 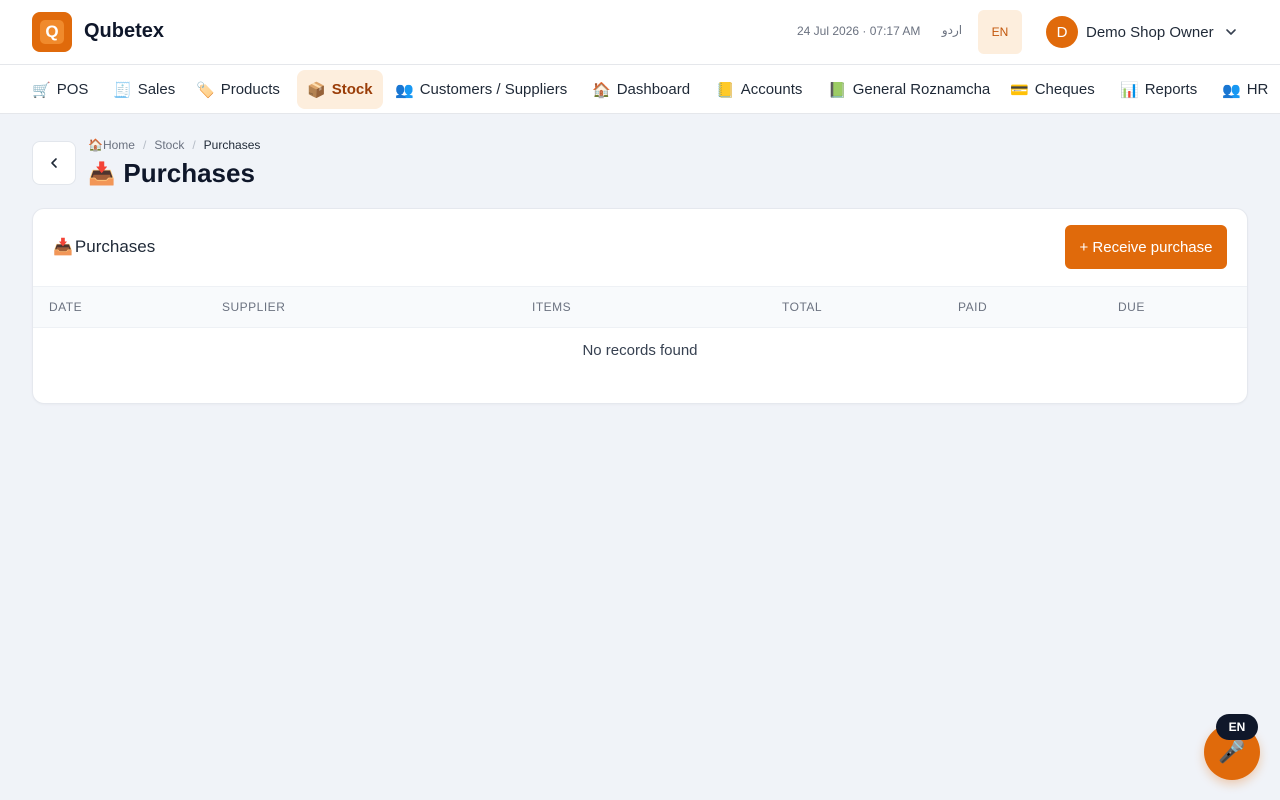 I want to click on column-header-supplier: SUPPLIER, so click(x=253, y=307).